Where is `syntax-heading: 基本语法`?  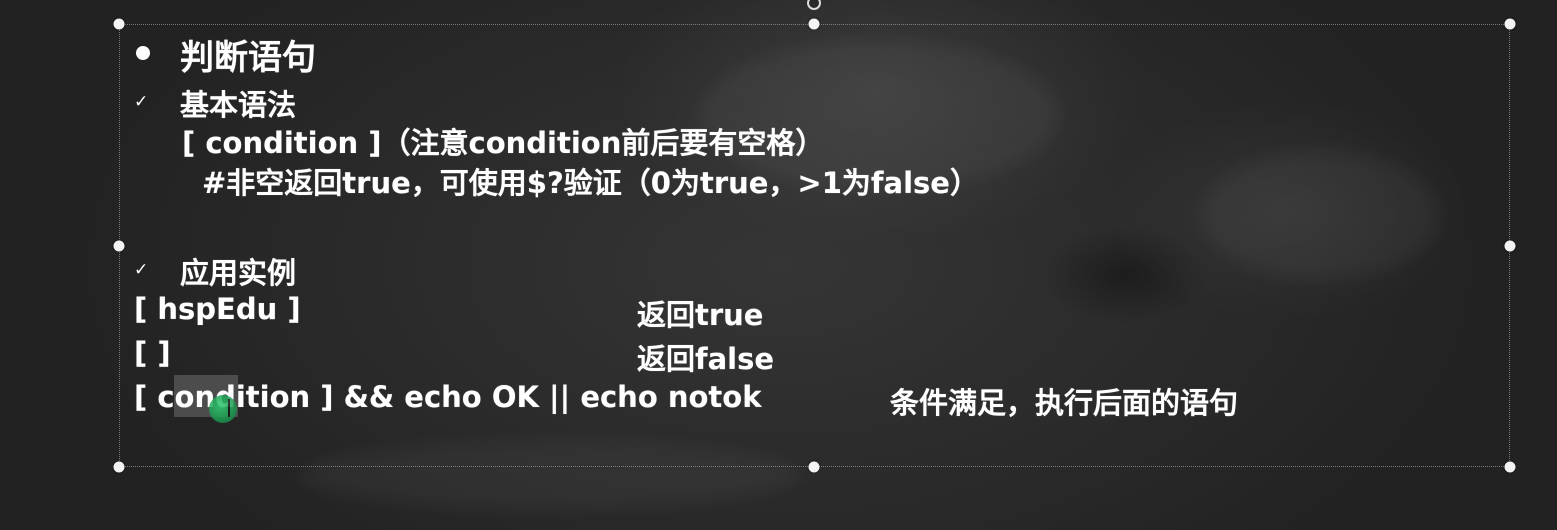
syntax-heading: 基本语法 is located at coordinates (238, 105).